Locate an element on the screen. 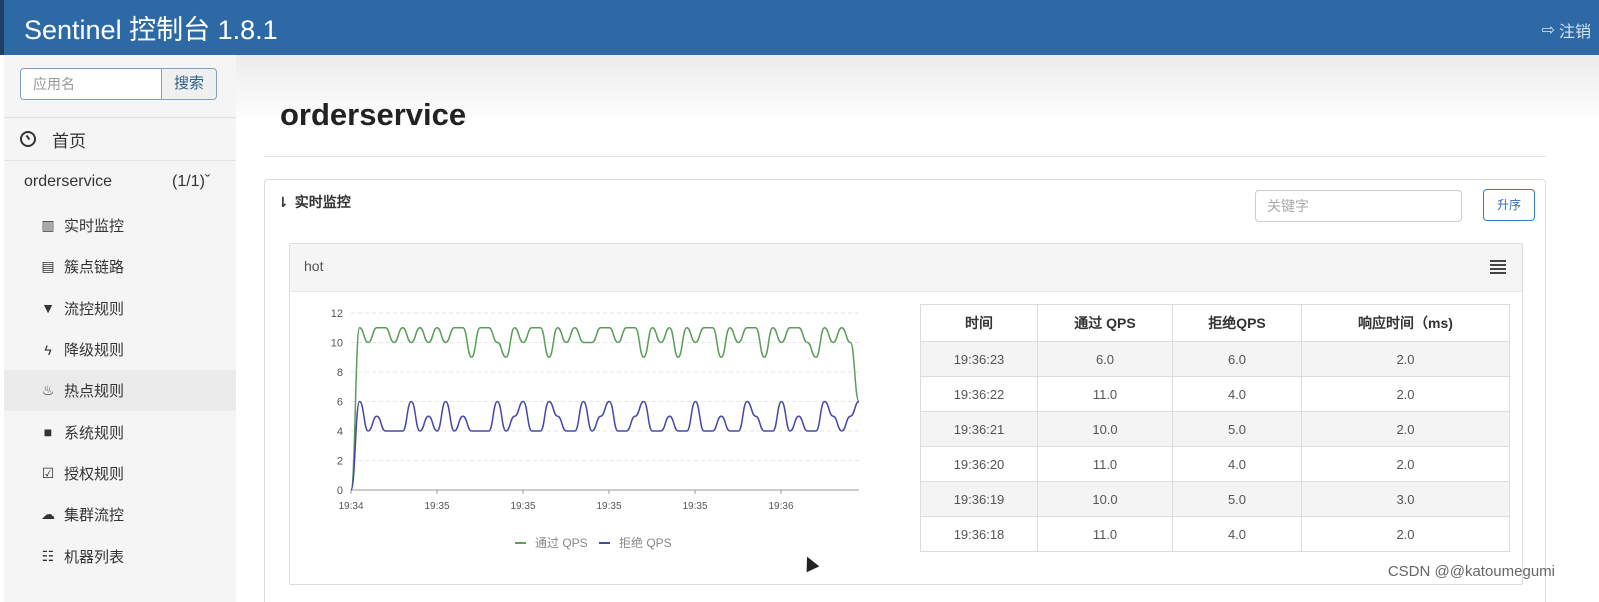 The height and width of the screenshot is (602, 1599). bar-chart-icon: ▥ is located at coordinates (48, 225).